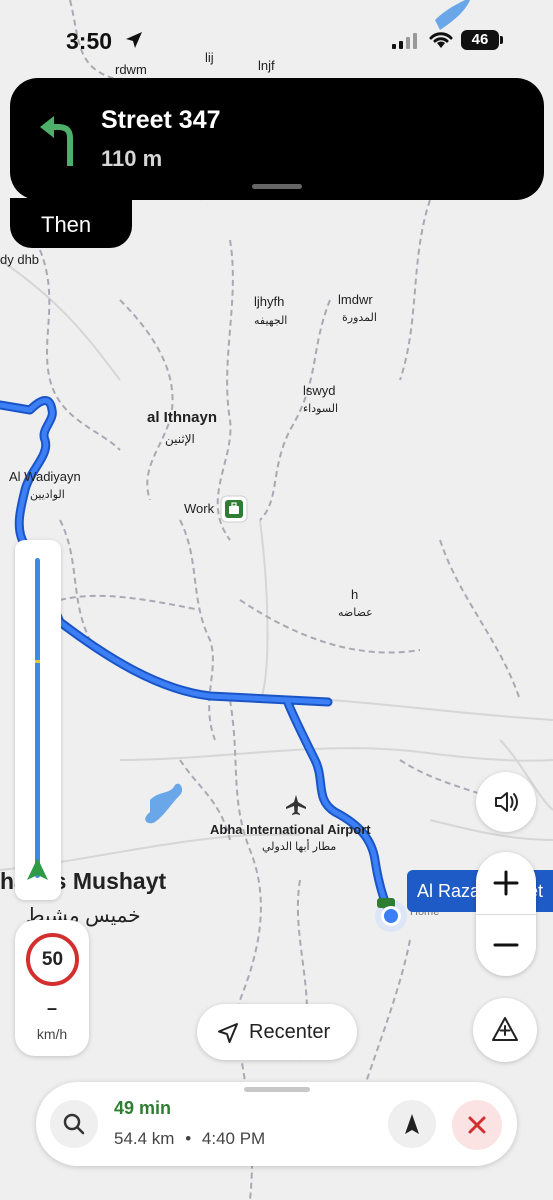 The height and width of the screenshot is (1200, 553). What do you see at coordinates (45, 476) in the screenshot?
I see `map-label-al-wadiyayn: Al Wadiyayn` at bounding box center [45, 476].